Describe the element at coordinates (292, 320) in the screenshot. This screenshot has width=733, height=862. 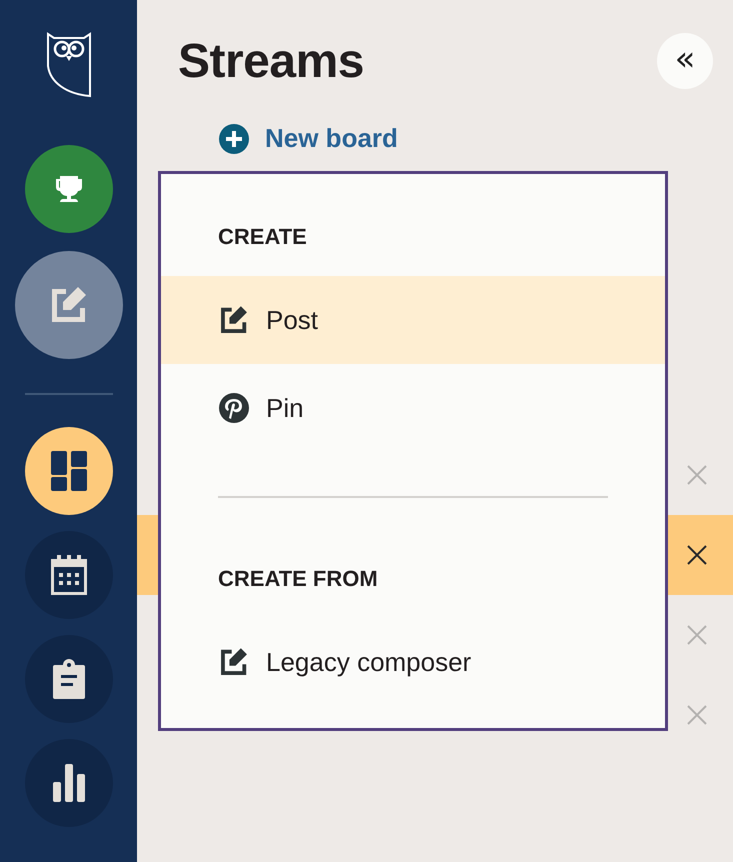
I see `menu-item-label: Post` at that location.